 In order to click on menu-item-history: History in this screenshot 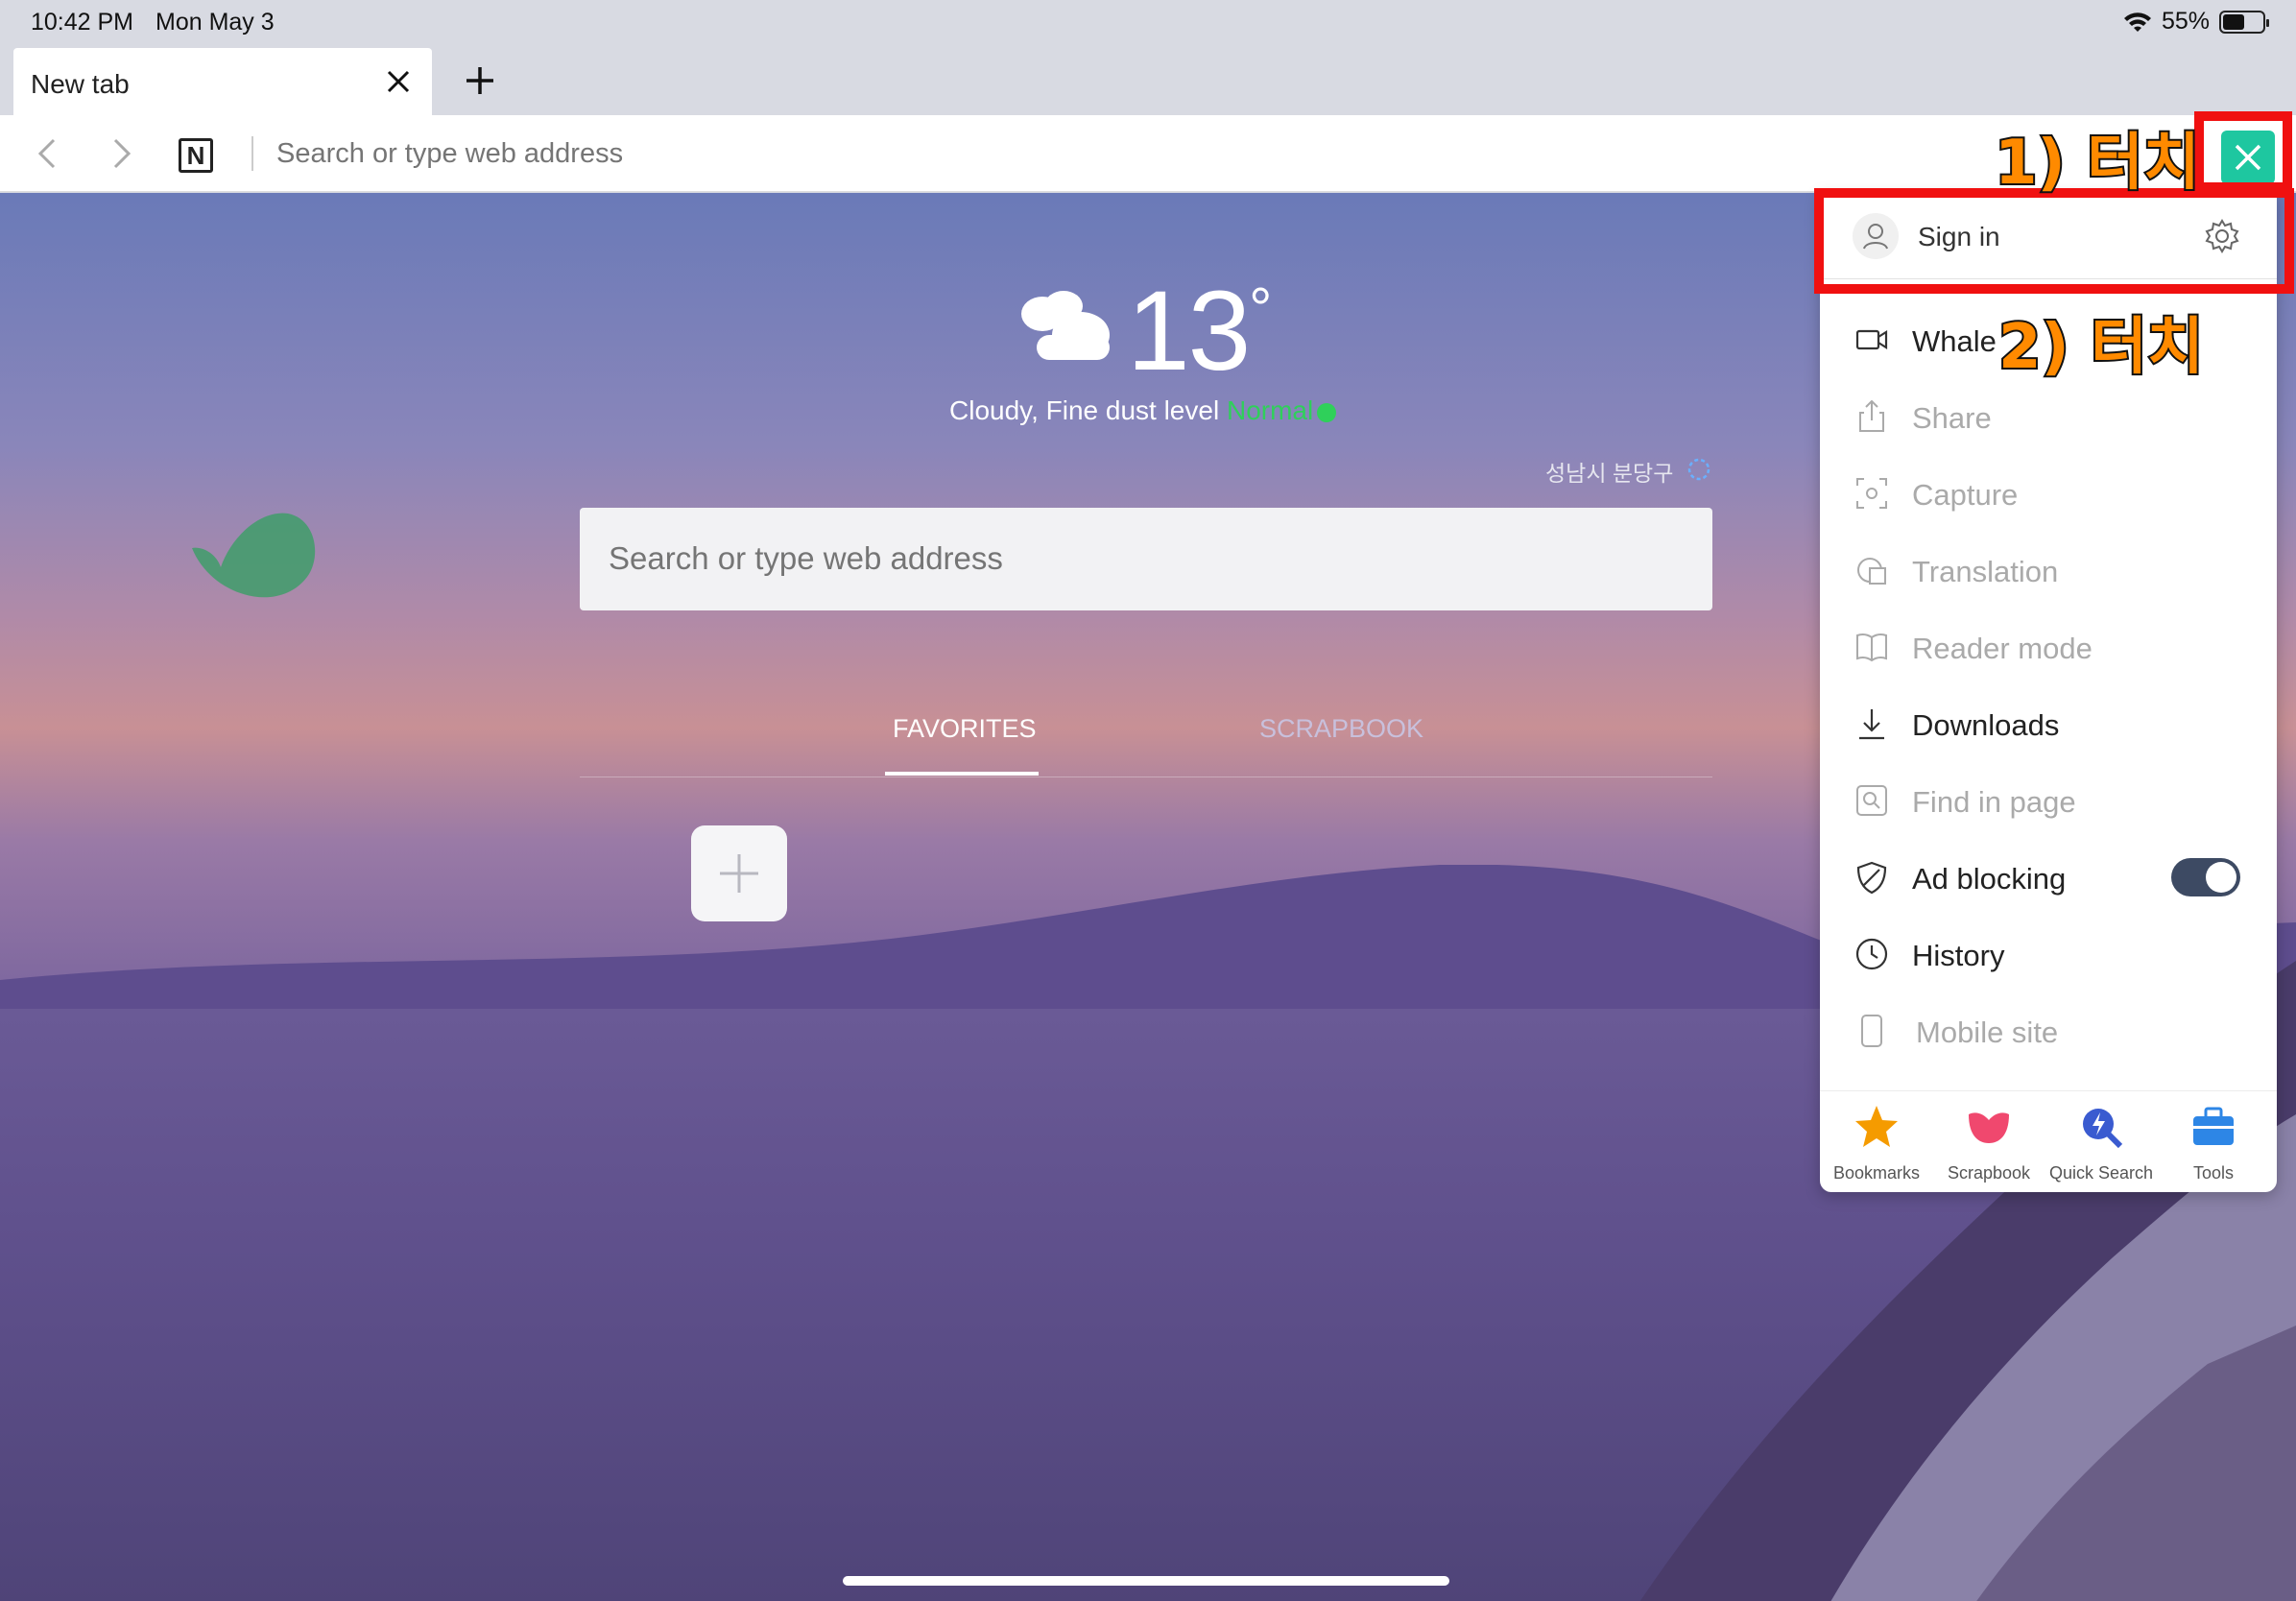, I will do `click(2048, 954)`.